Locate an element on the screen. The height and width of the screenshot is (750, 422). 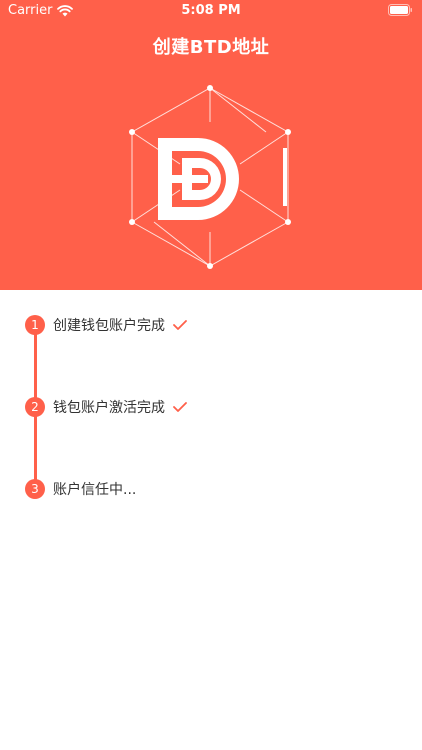
btd-logo is located at coordinates (210, 177).